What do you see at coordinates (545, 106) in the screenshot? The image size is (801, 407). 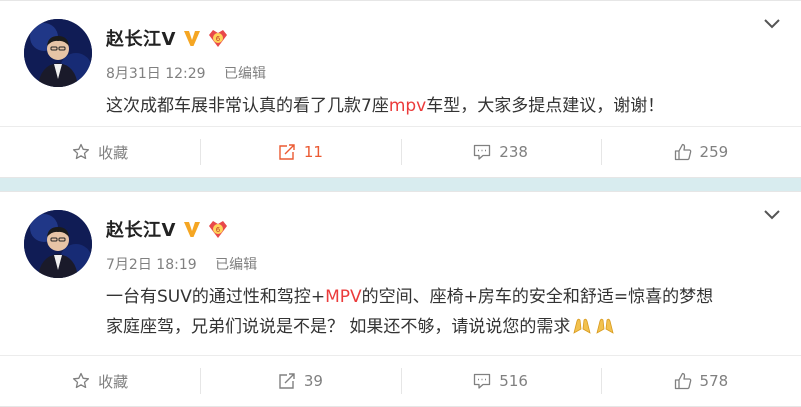 I see `post-text-segment: 车型，大家多提点建议，谢谢！` at bounding box center [545, 106].